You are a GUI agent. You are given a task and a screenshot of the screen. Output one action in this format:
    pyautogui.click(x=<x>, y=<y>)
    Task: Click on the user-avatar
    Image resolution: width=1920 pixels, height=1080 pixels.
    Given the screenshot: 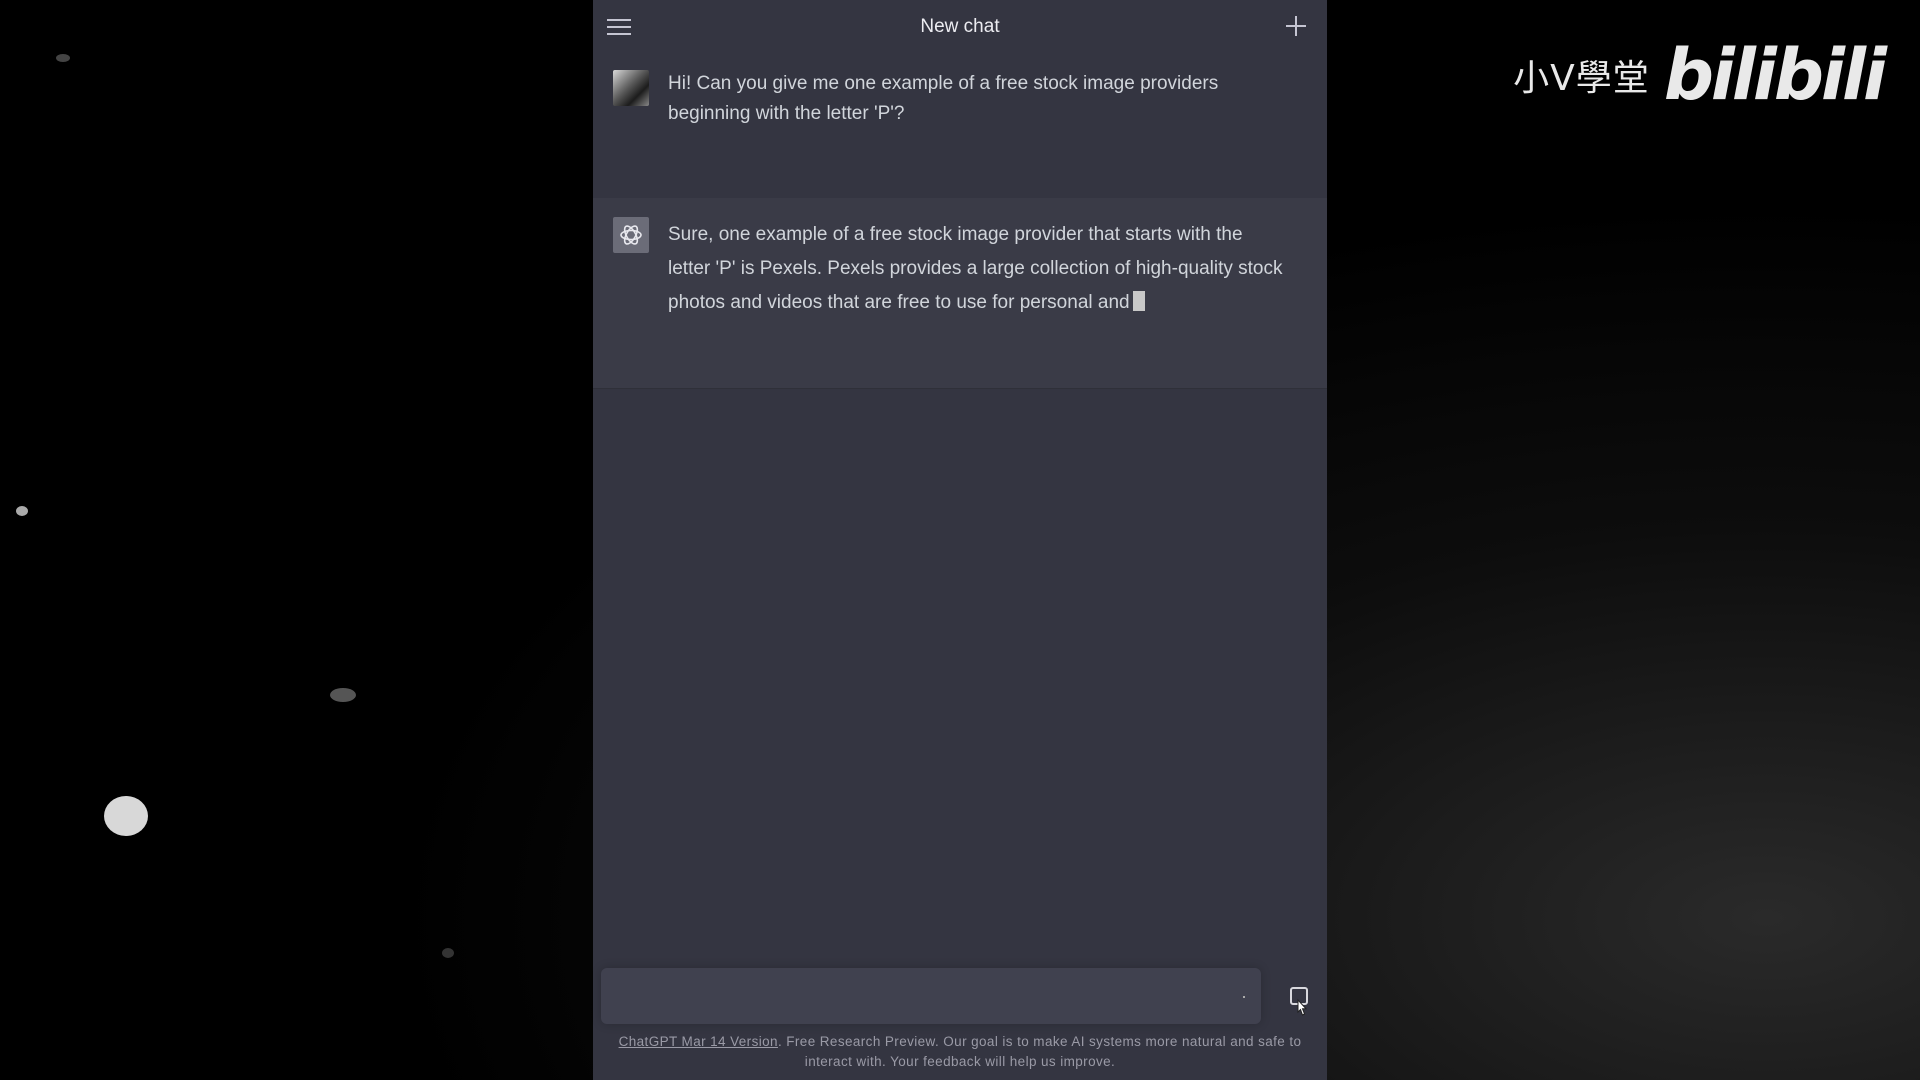 What is the action you would take?
    pyautogui.click(x=631, y=88)
    